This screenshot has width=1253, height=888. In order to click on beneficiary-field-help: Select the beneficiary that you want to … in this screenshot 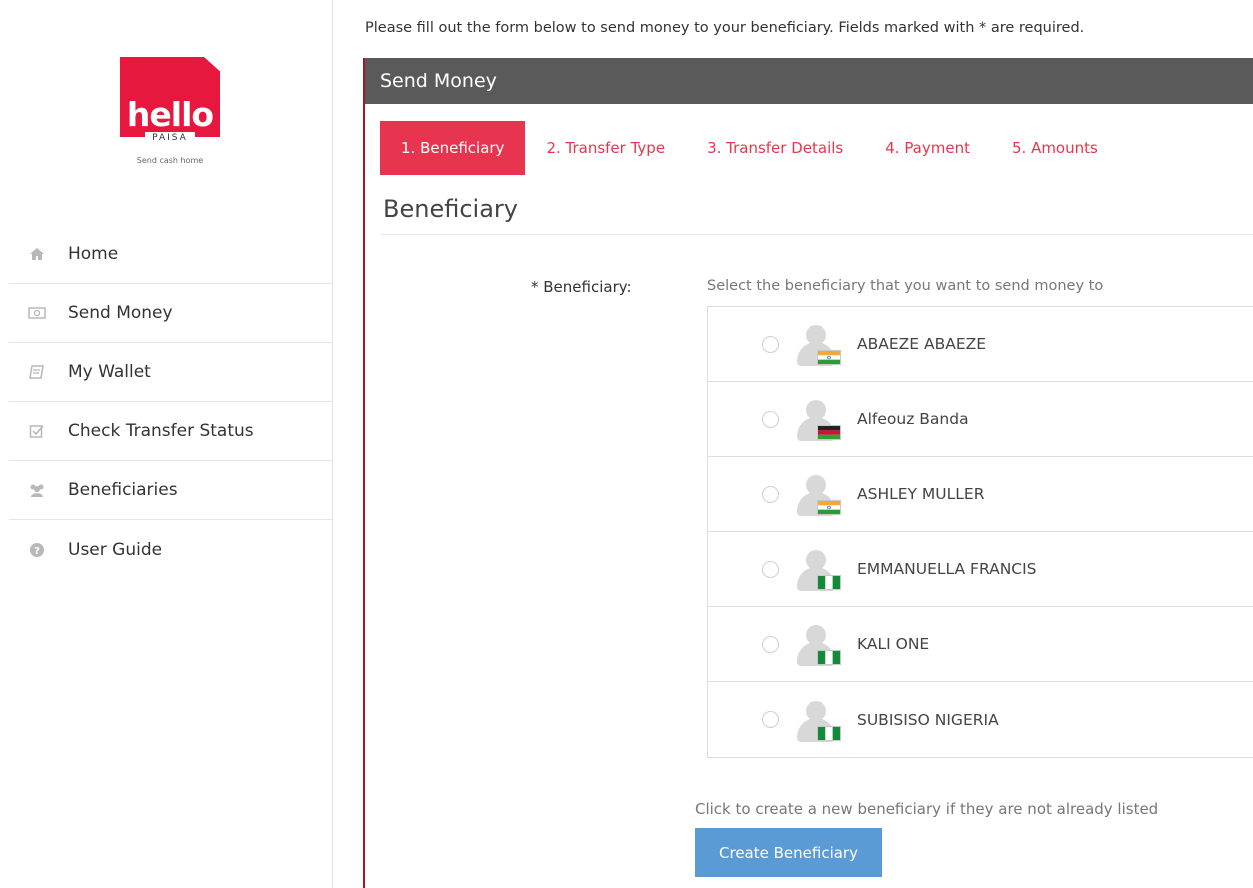, I will do `click(905, 286)`.